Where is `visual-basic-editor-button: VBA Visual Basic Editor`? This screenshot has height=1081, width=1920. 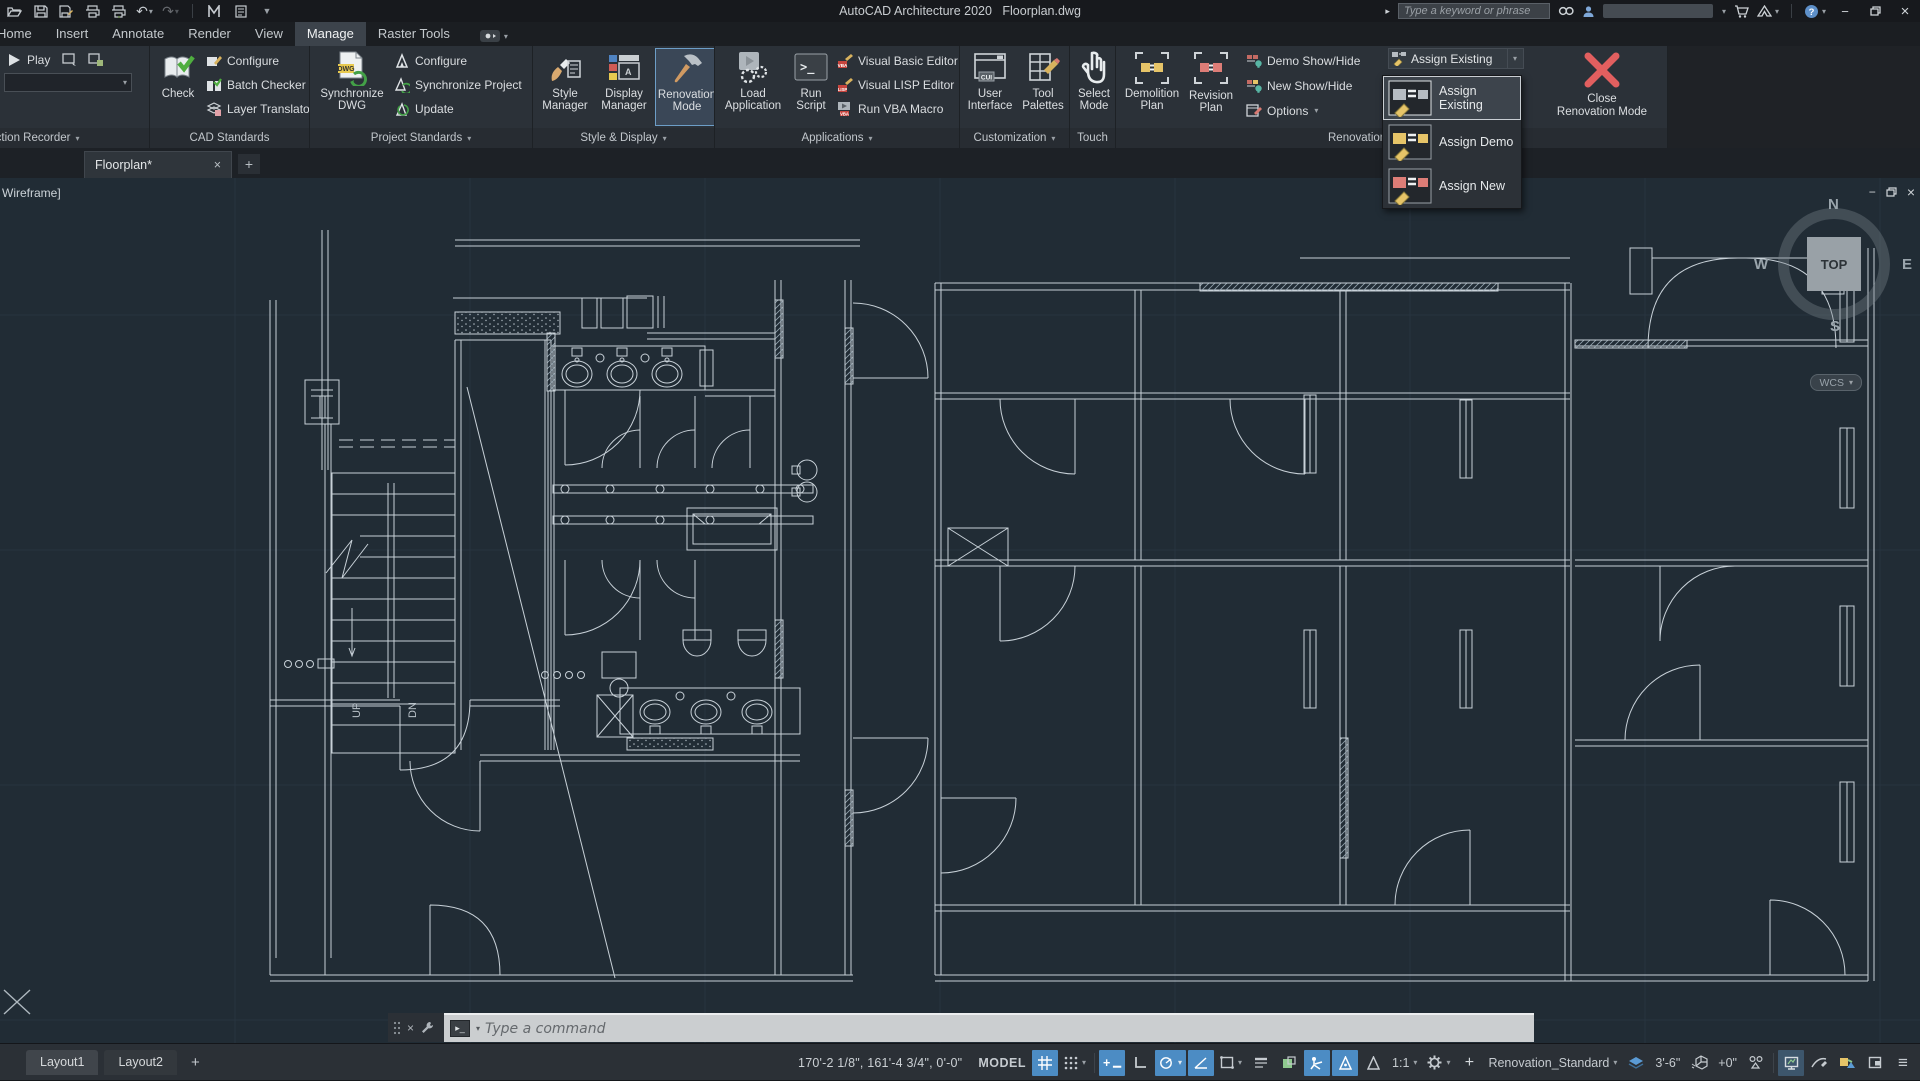 visual-basic-editor-button: VBA Visual Basic Editor is located at coordinates (897, 60).